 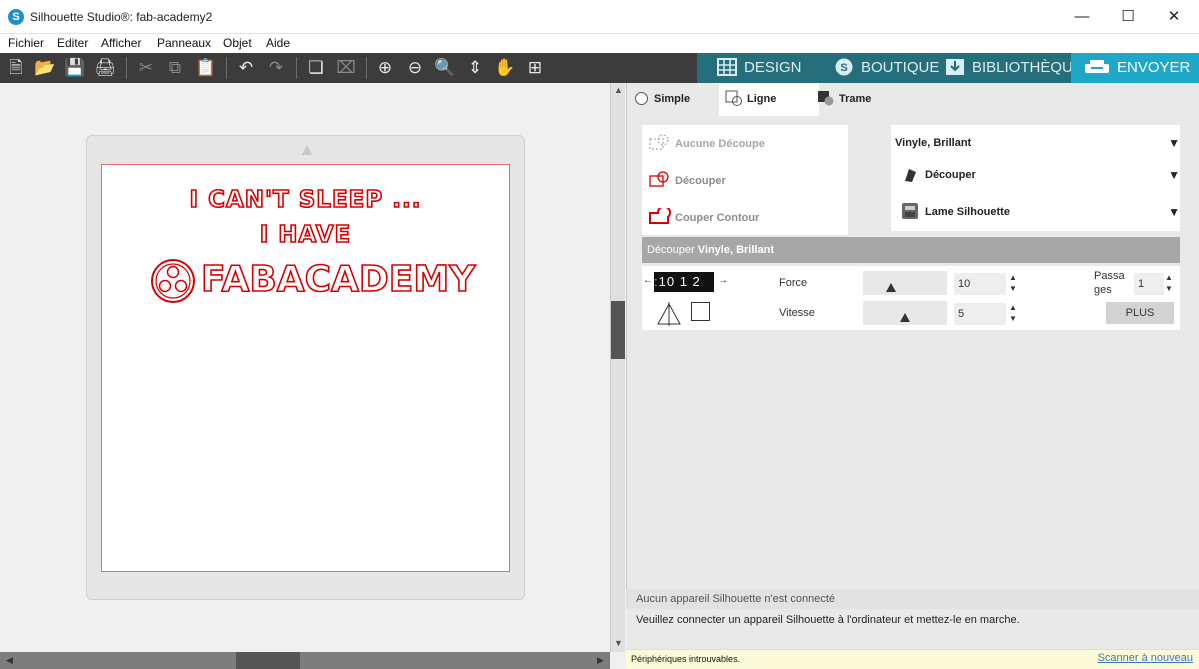 What do you see at coordinates (1038, 175) in the screenshot?
I see `action-select: Découper ▼` at bounding box center [1038, 175].